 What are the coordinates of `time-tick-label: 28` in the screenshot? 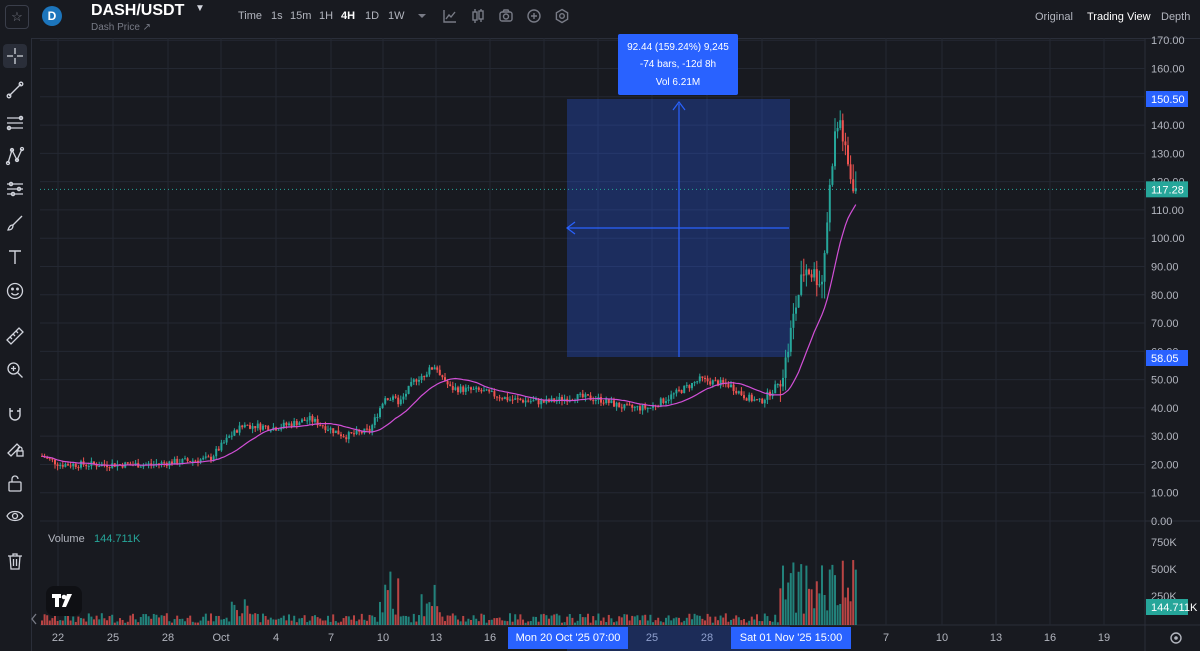 It's located at (168, 638).